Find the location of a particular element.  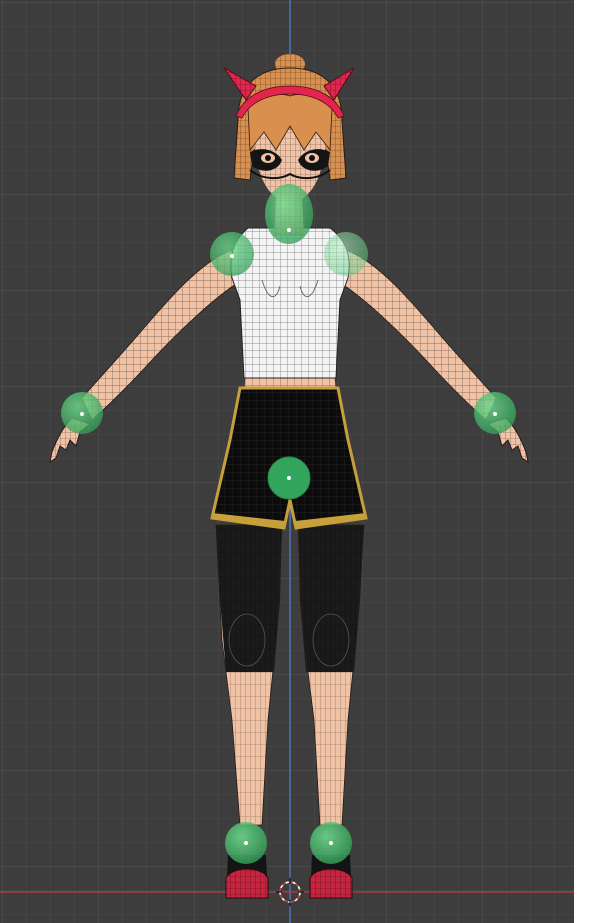

right-foot-control-handle is located at coordinates (331, 843).